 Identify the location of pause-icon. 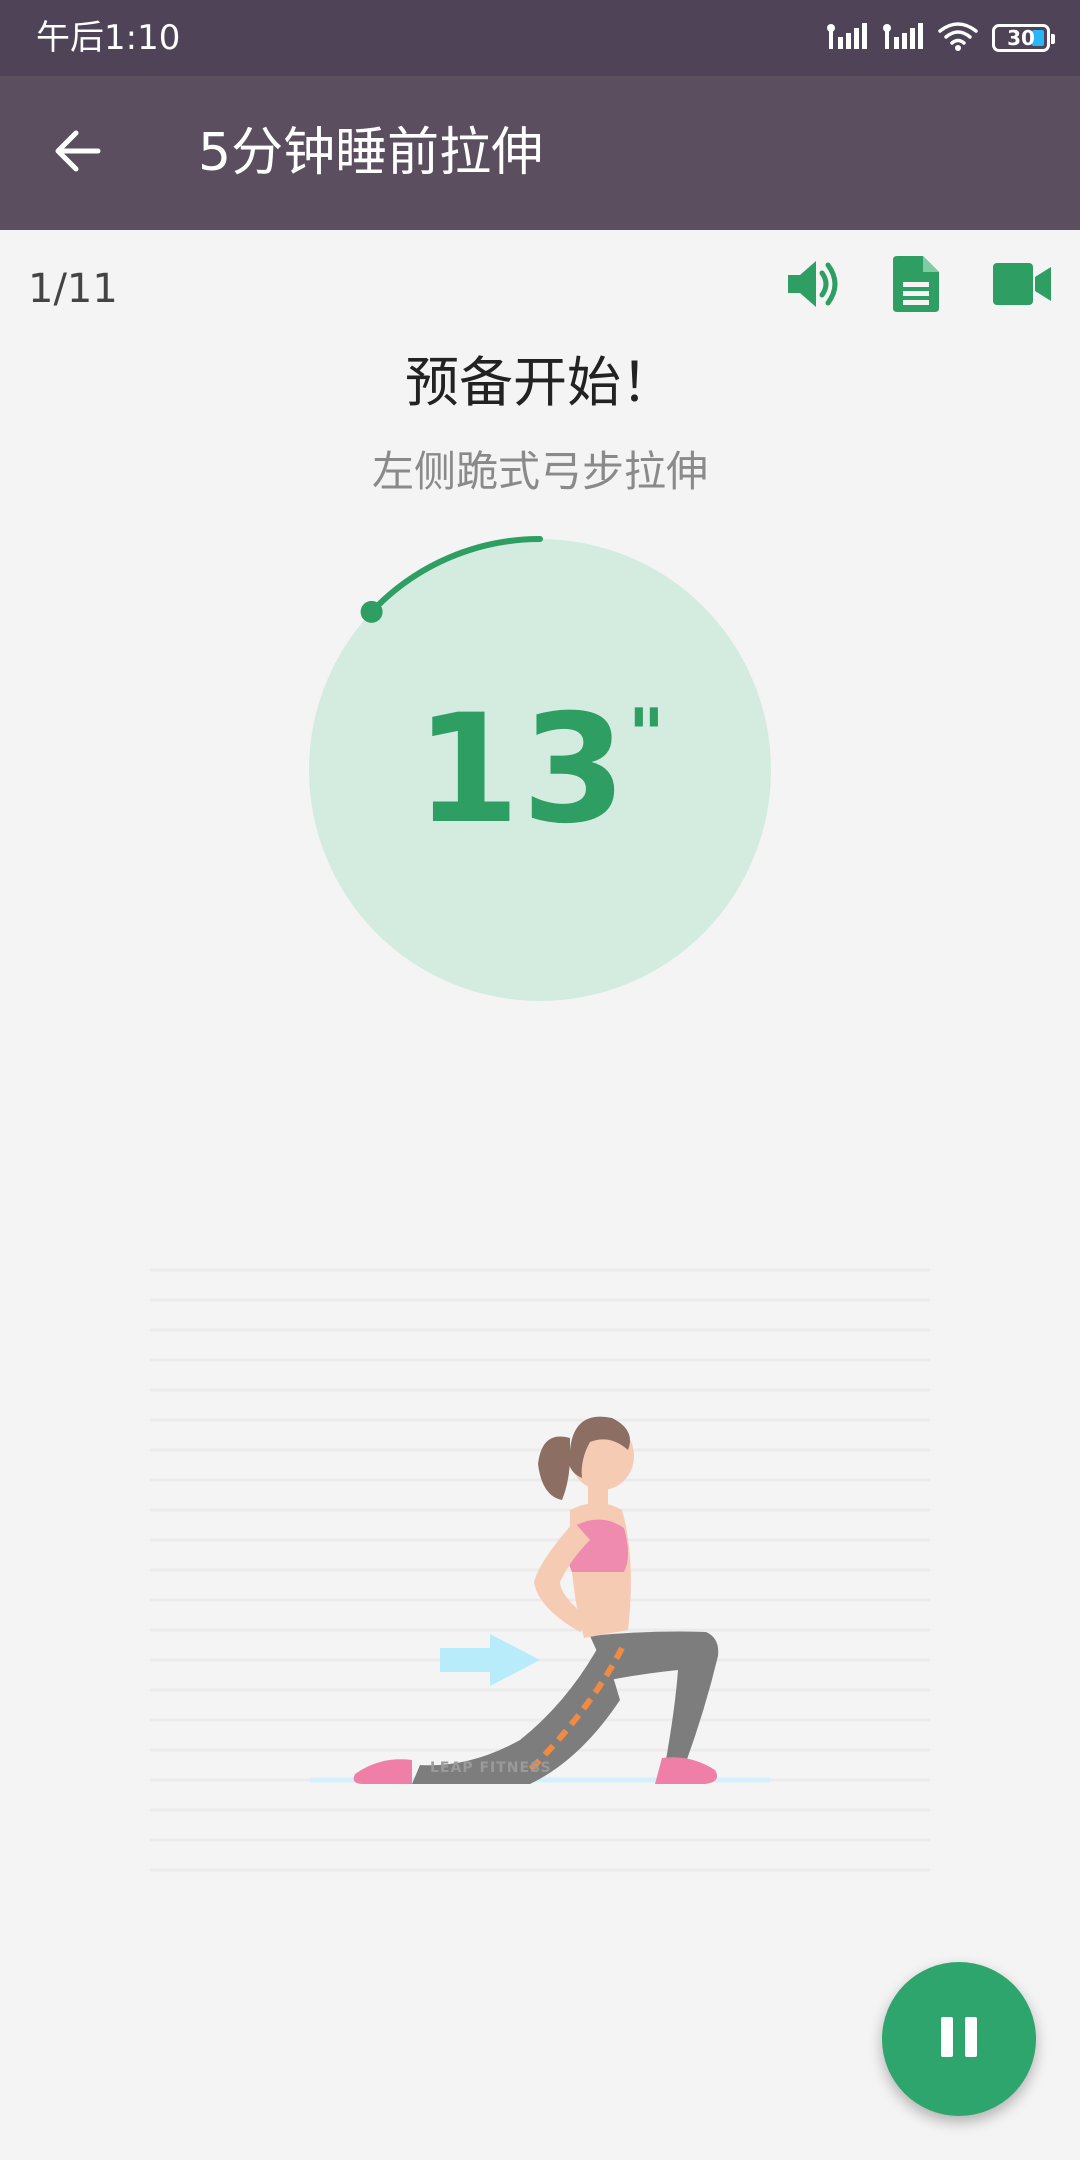
(959, 2039).